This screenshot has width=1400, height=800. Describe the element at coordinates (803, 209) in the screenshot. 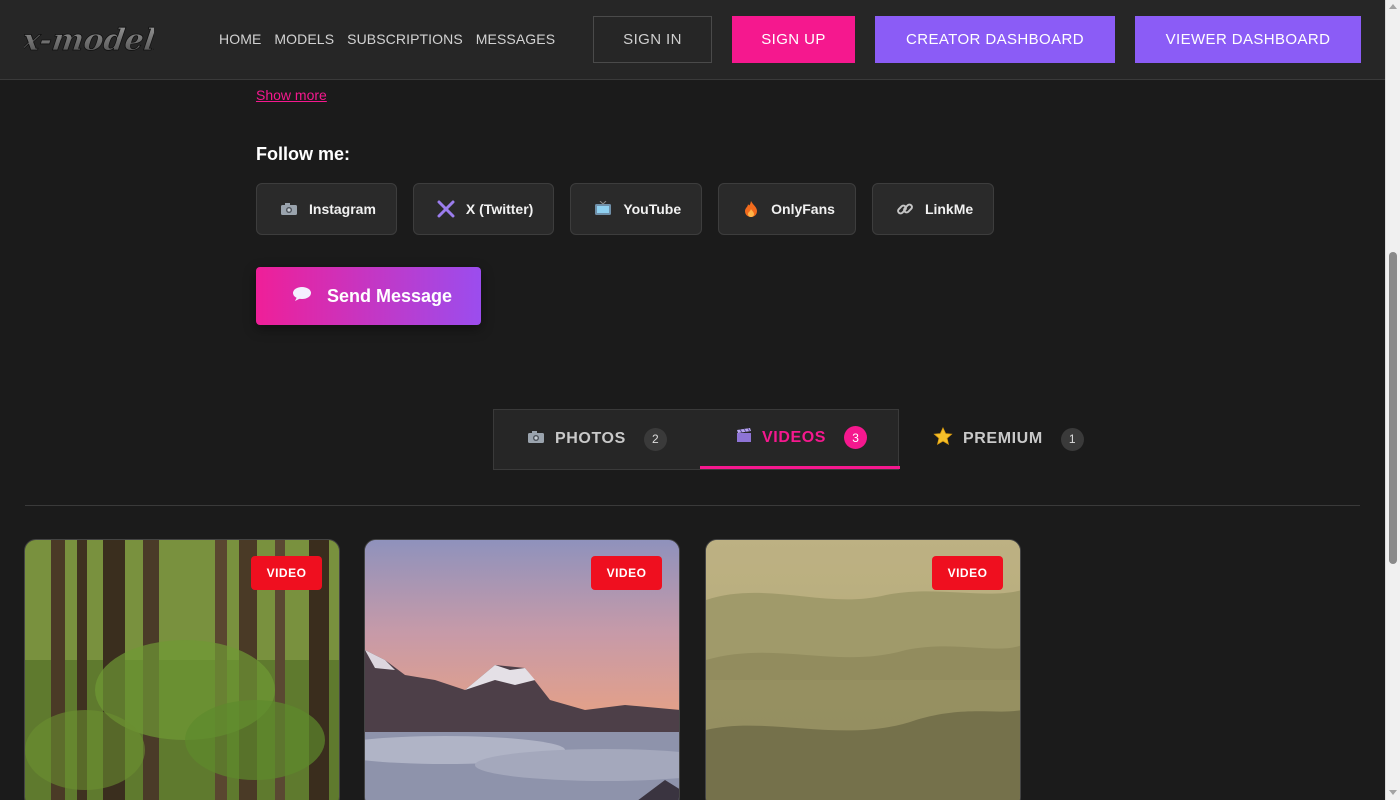

I see `social-label: OnlyFans` at that location.